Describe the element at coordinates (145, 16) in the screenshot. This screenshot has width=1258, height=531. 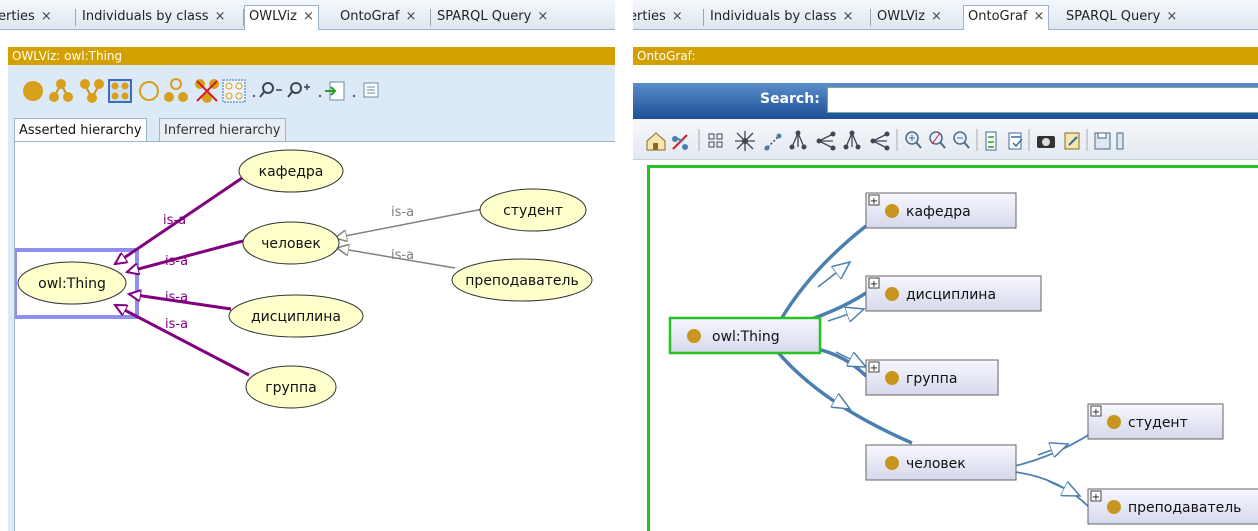
I see `tab-label: Individuals by class` at that location.